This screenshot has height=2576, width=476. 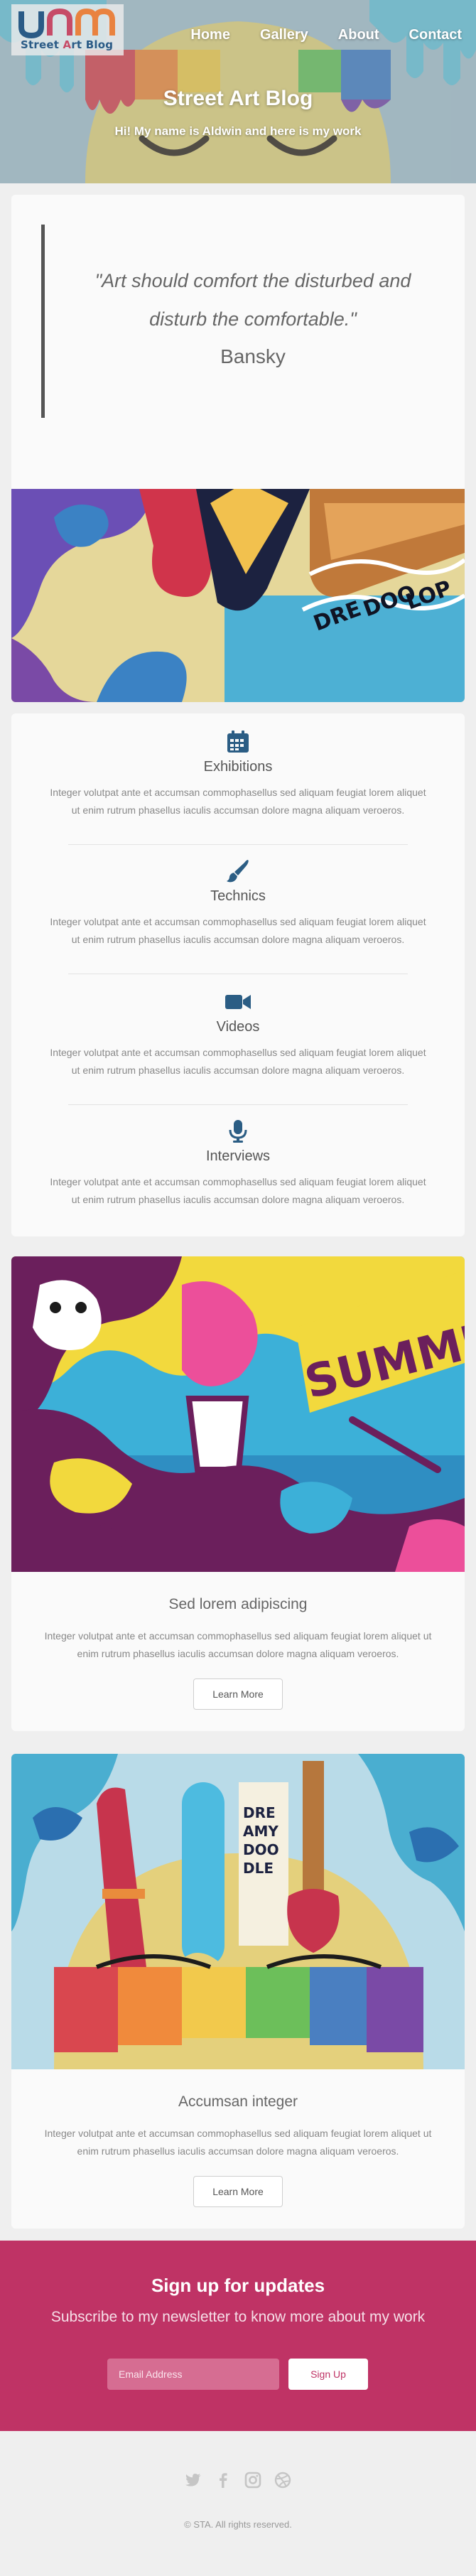 I want to click on quote-artwork-image: DRE DOO LOP, so click(x=238, y=595).